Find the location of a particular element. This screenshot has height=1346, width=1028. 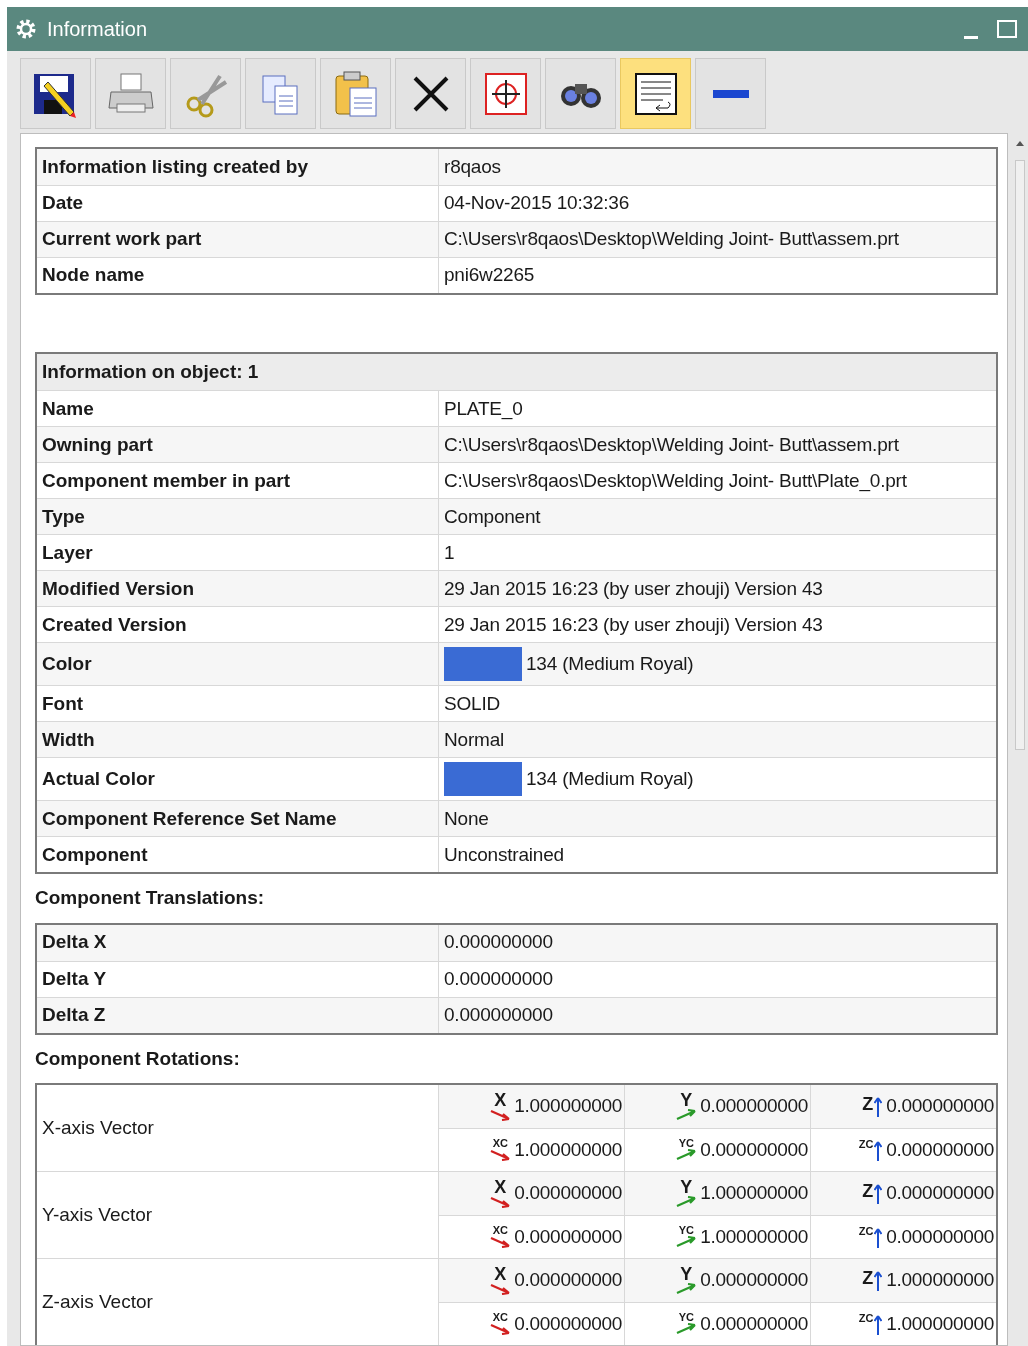

field-label: Component Reference Set Name is located at coordinates (189, 818).